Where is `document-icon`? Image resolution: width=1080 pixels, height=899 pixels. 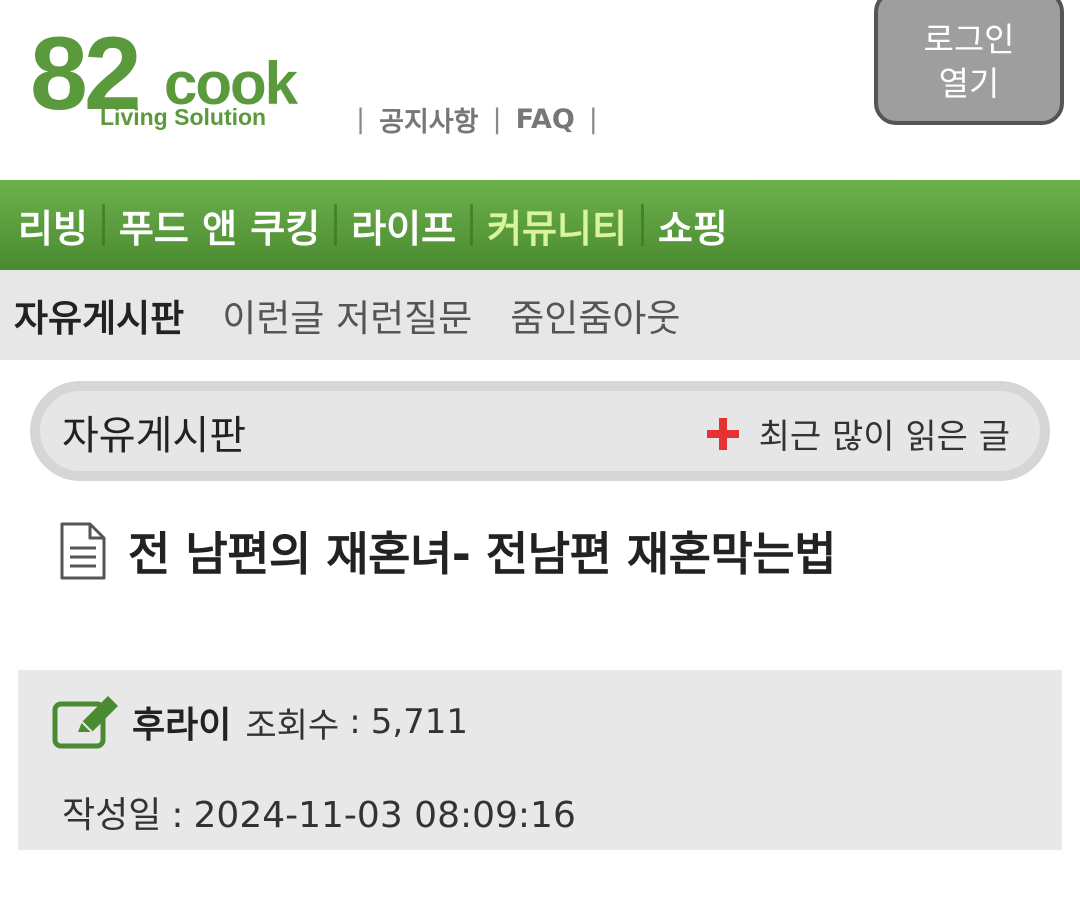 document-icon is located at coordinates (83, 551).